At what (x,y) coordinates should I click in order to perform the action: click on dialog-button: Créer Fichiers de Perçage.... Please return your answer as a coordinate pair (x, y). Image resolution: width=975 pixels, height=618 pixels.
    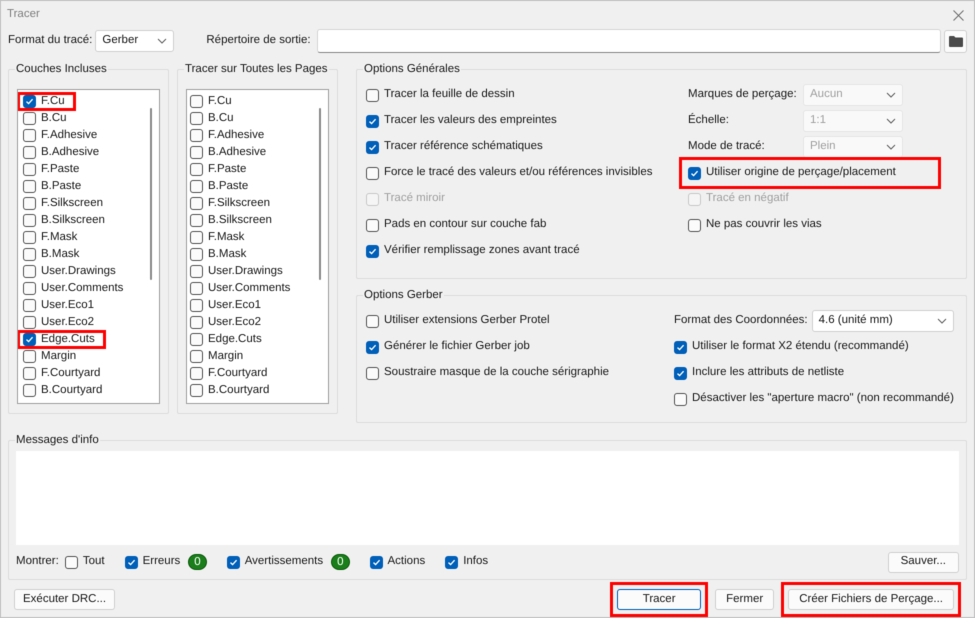
    Looking at the image, I should click on (871, 599).